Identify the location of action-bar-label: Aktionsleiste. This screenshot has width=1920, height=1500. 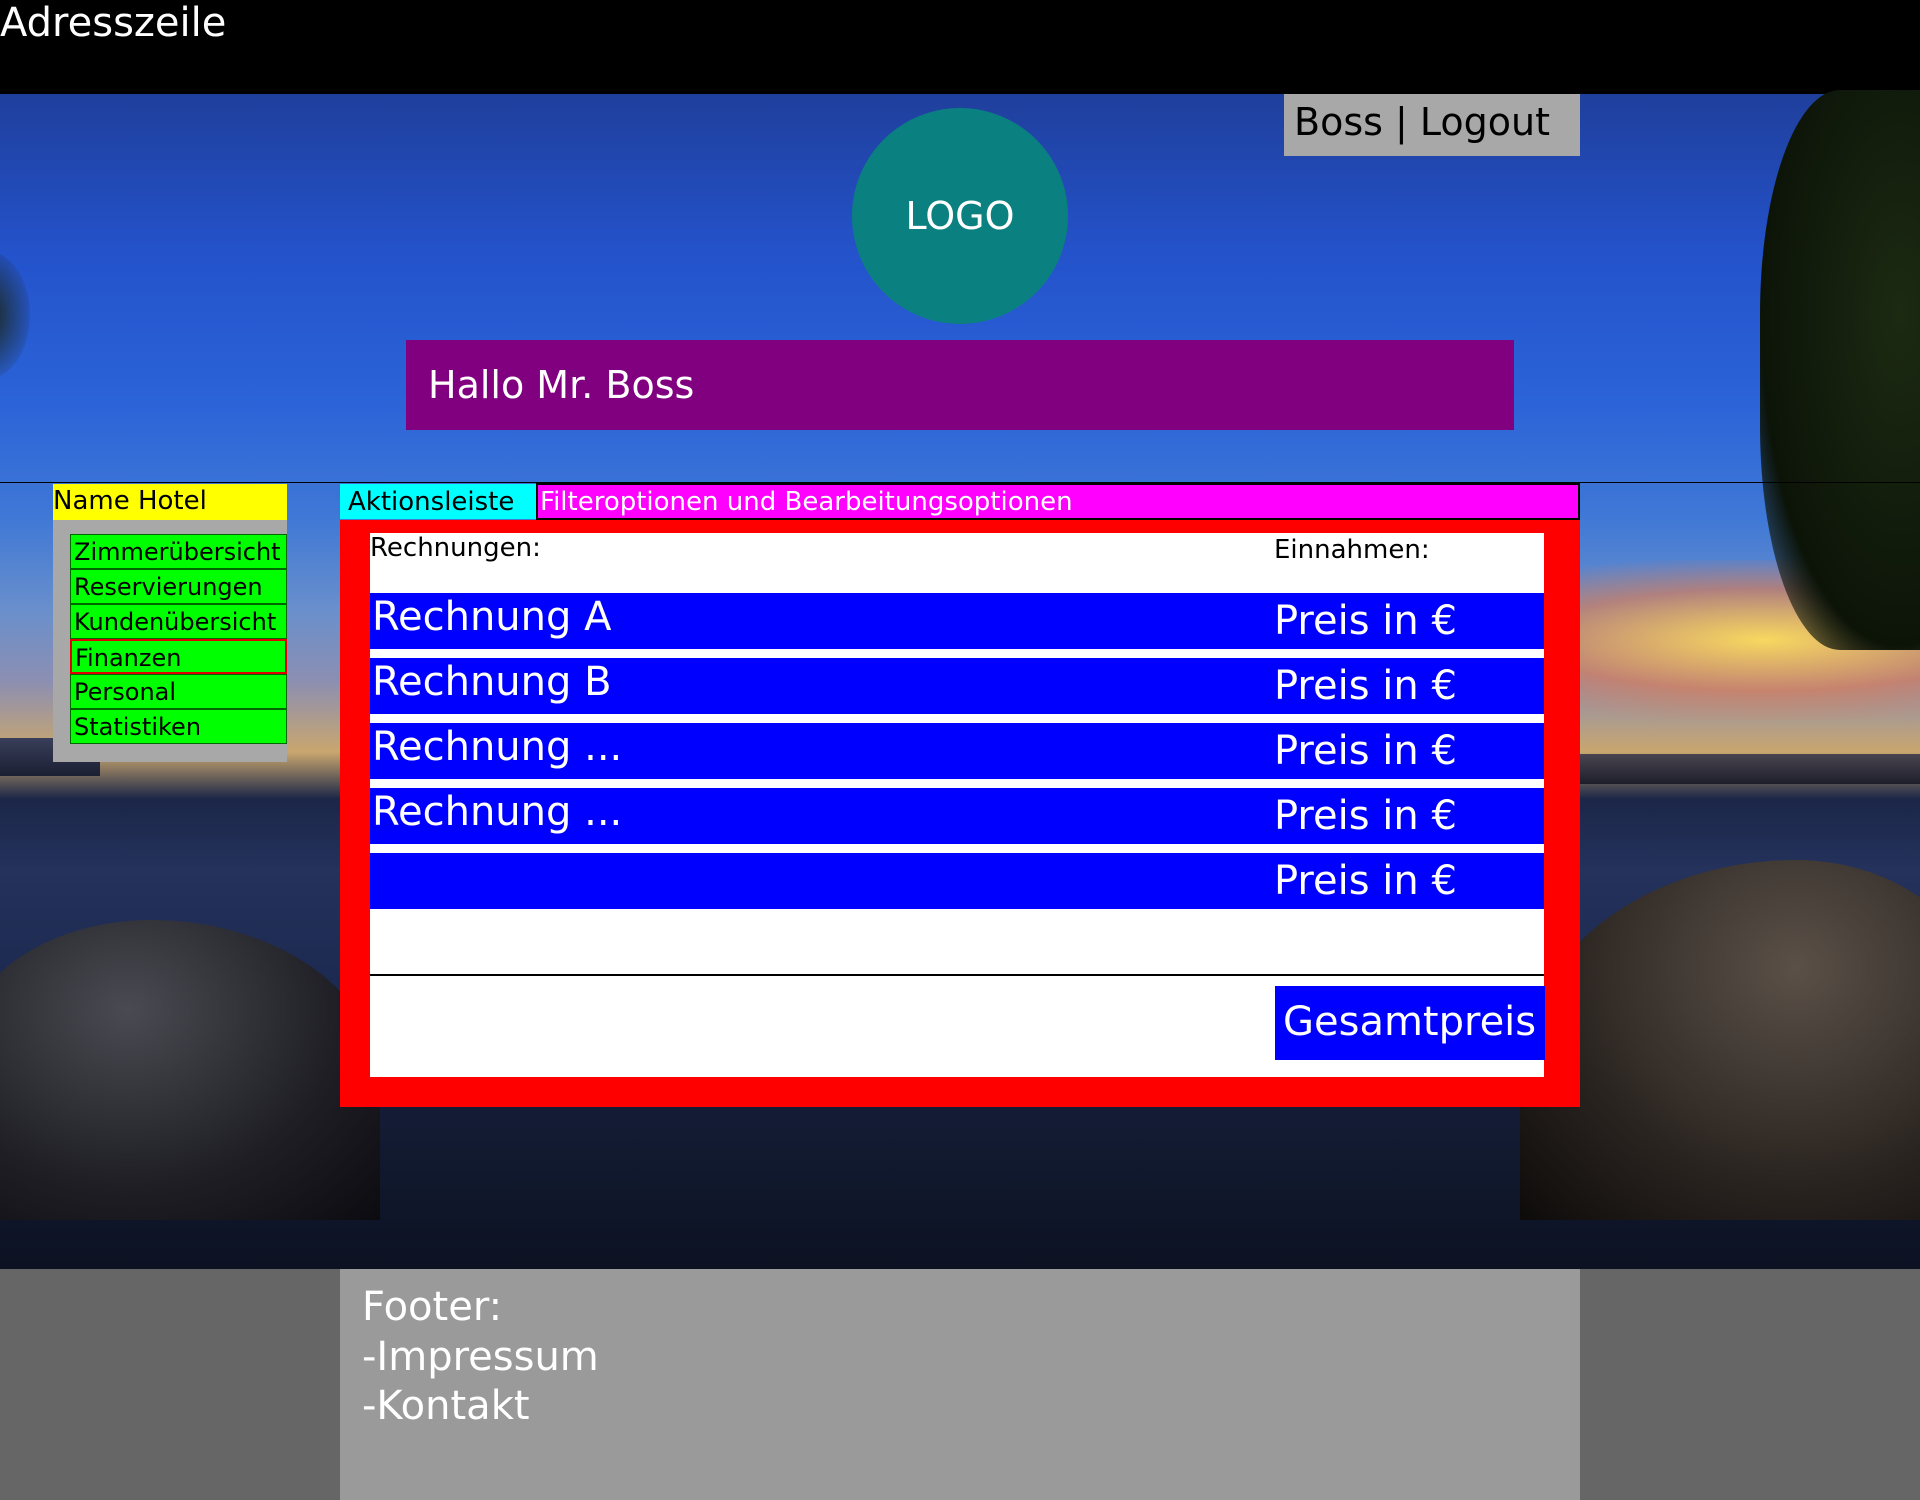
(431, 502).